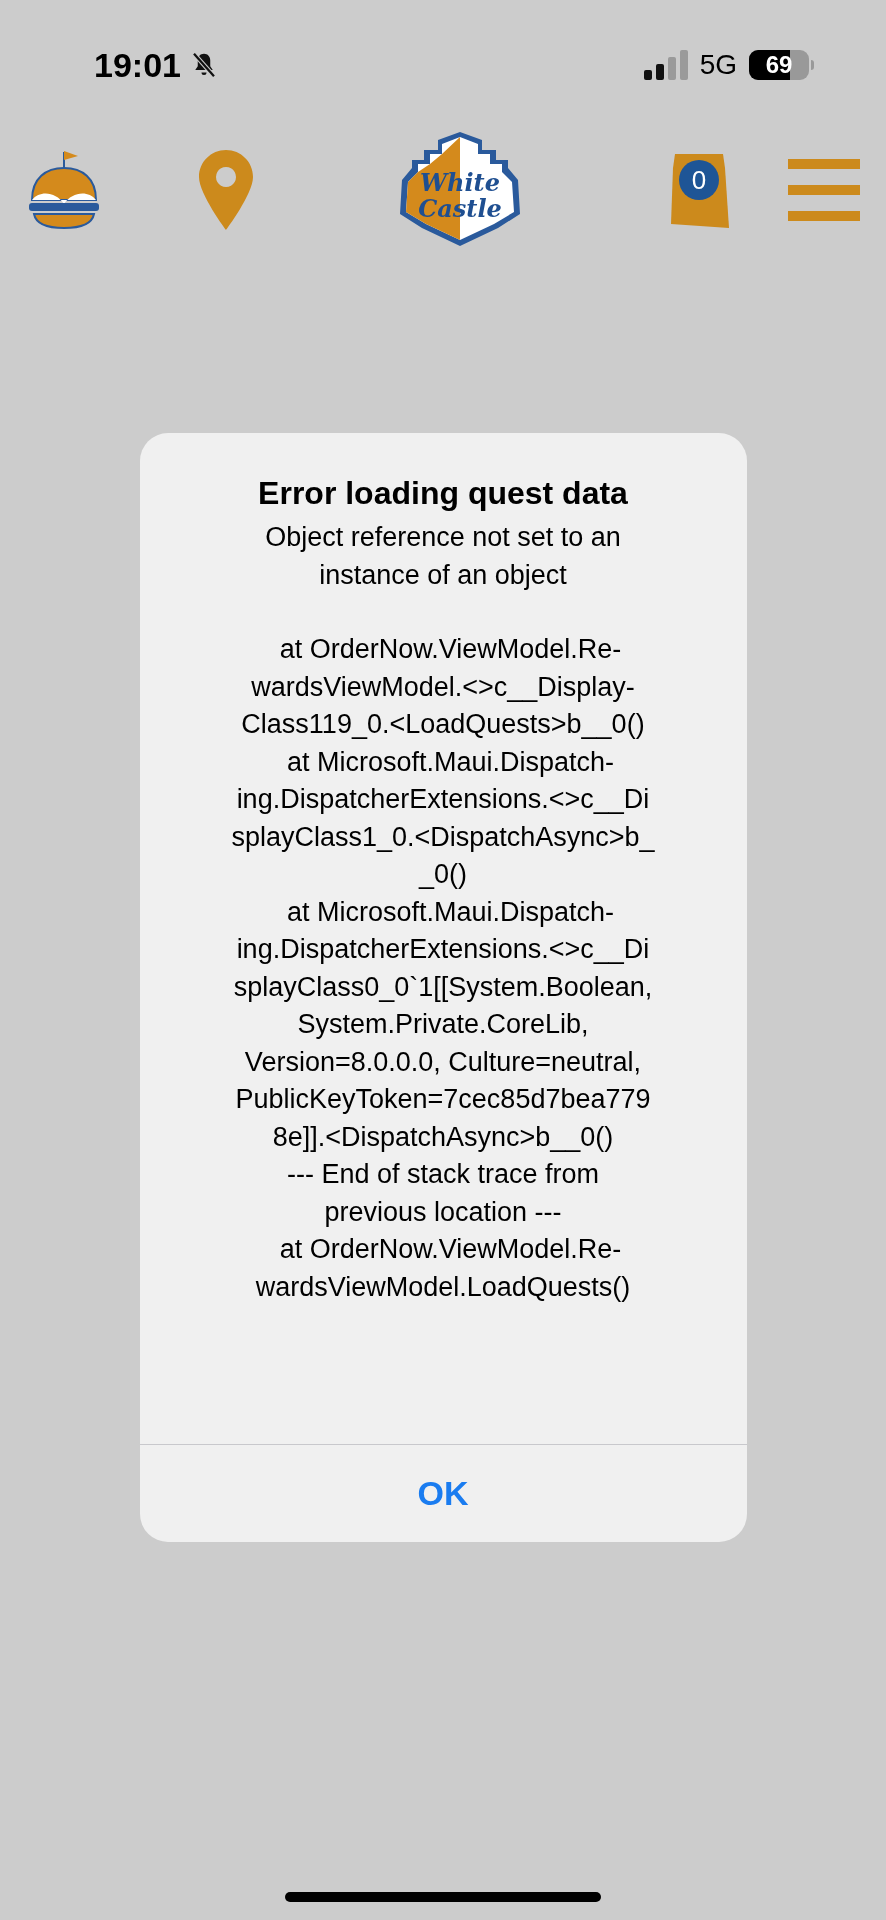 The image size is (886, 1920). Describe the element at coordinates (137, 65) in the screenshot. I see `status-time: 19:01` at that location.